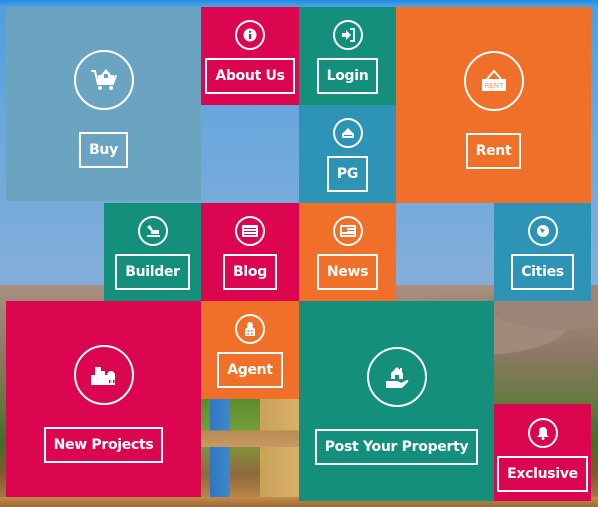 The height and width of the screenshot is (507, 598). What do you see at coordinates (347, 35) in the screenshot?
I see `sign-in-icon` at bounding box center [347, 35].